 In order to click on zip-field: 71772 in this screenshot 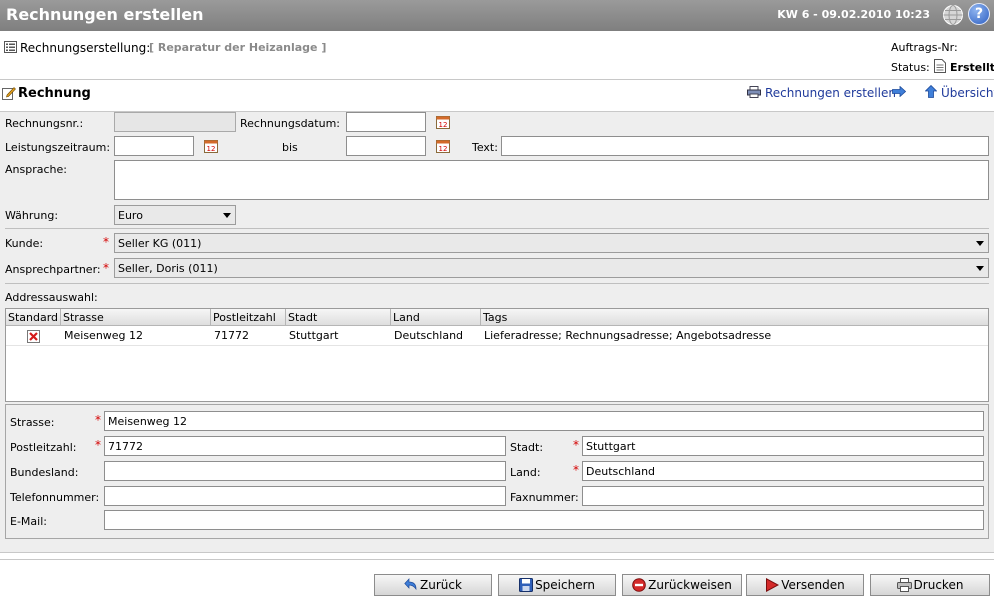, I will do `click(305, 446)`.